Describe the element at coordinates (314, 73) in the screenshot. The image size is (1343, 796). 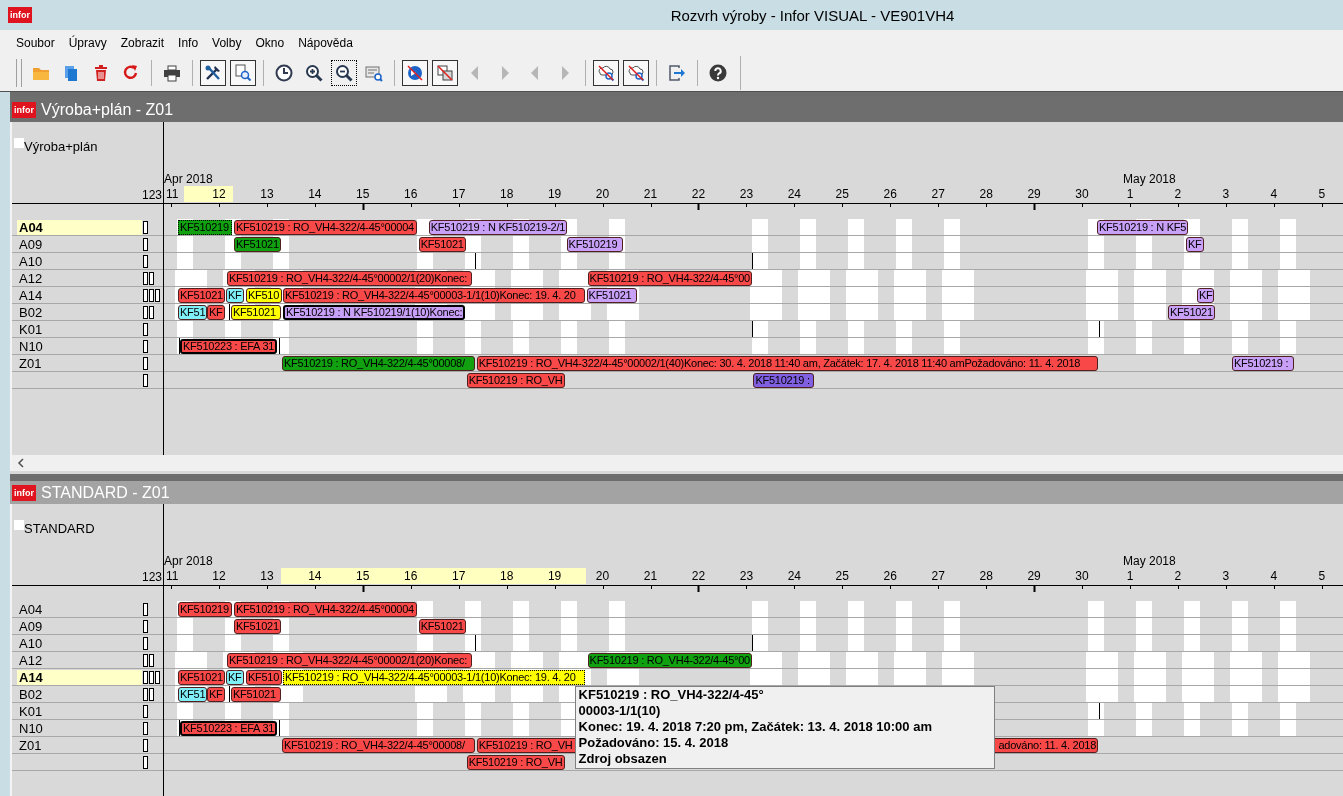
I see `zoom-in-icon` at that location.